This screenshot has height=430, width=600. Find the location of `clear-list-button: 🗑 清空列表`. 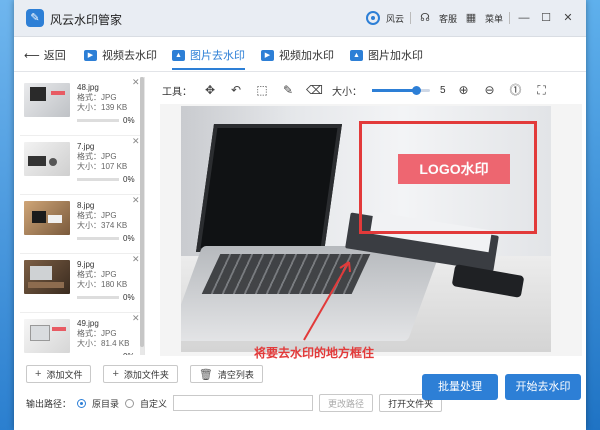

clear-list-button: 🗑 清空列表 is located at coordinates (226, 374).